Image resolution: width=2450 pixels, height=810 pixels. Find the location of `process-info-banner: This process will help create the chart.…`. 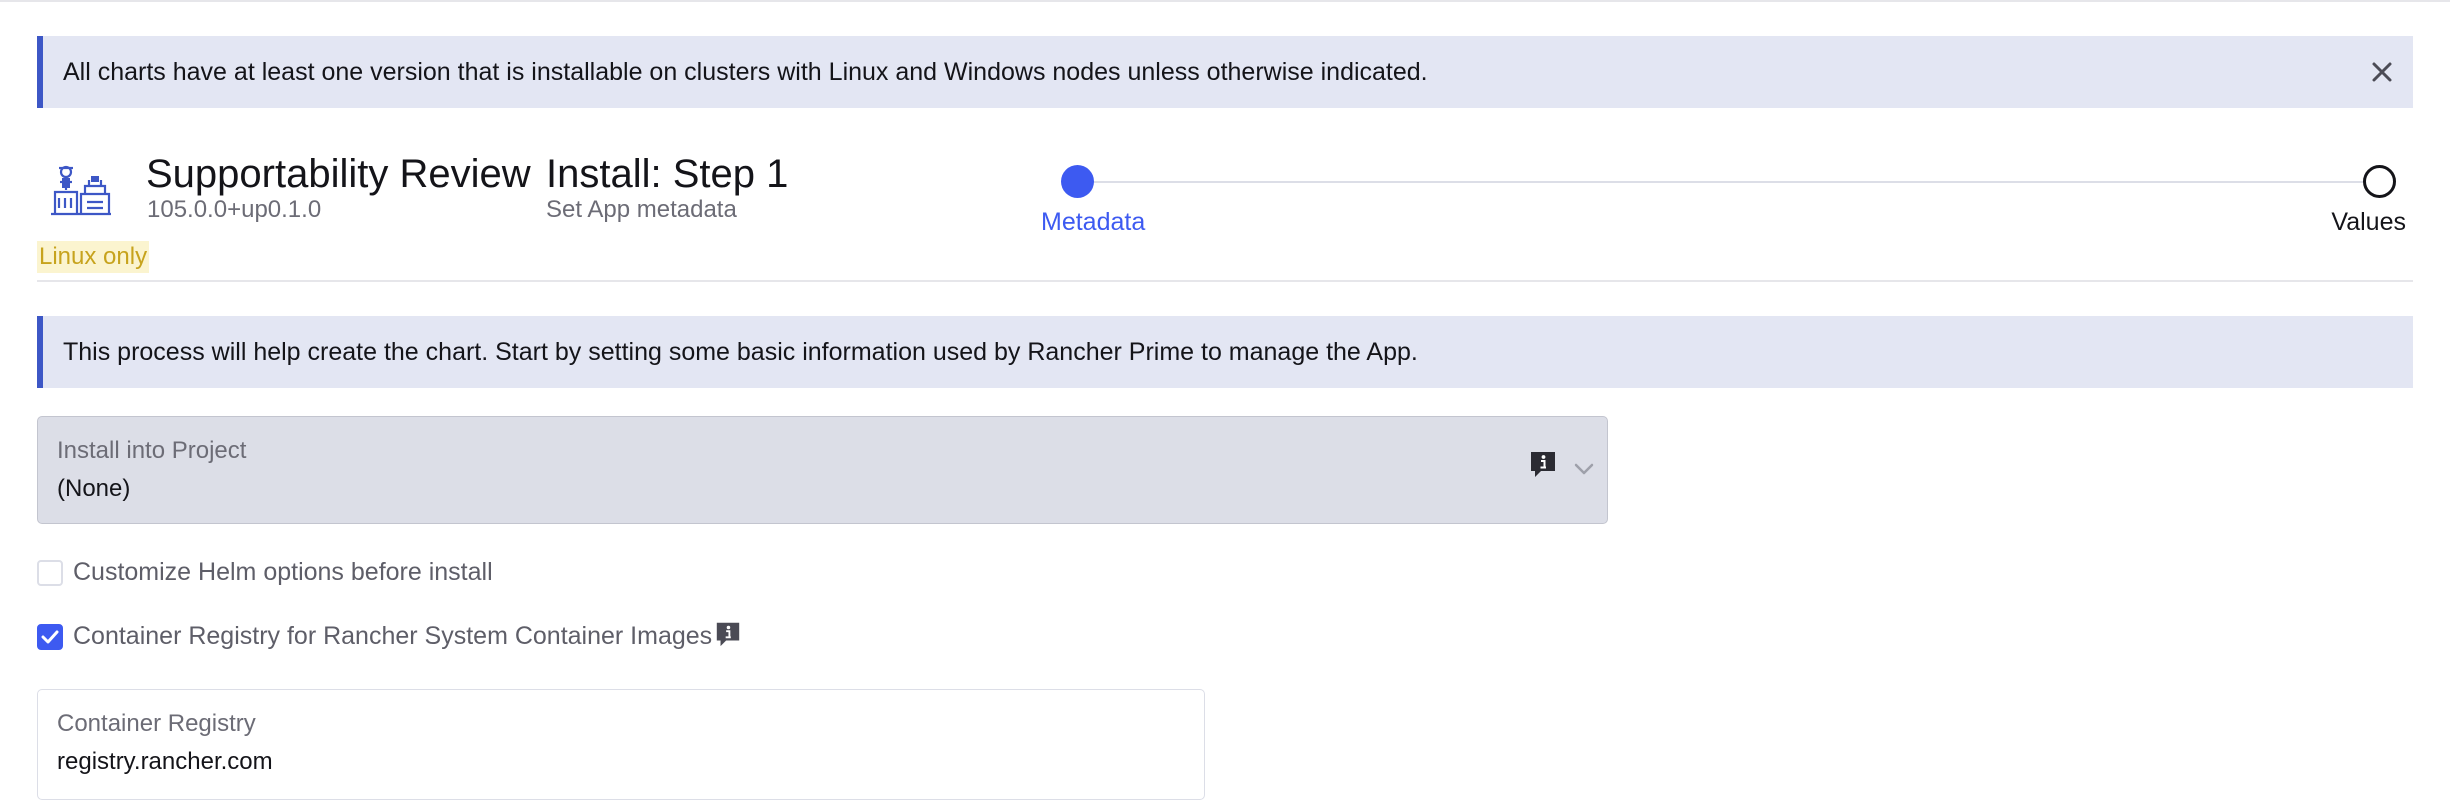

process-info-banner: This process will help create the chart.… is located at coordinates (1225, 352).